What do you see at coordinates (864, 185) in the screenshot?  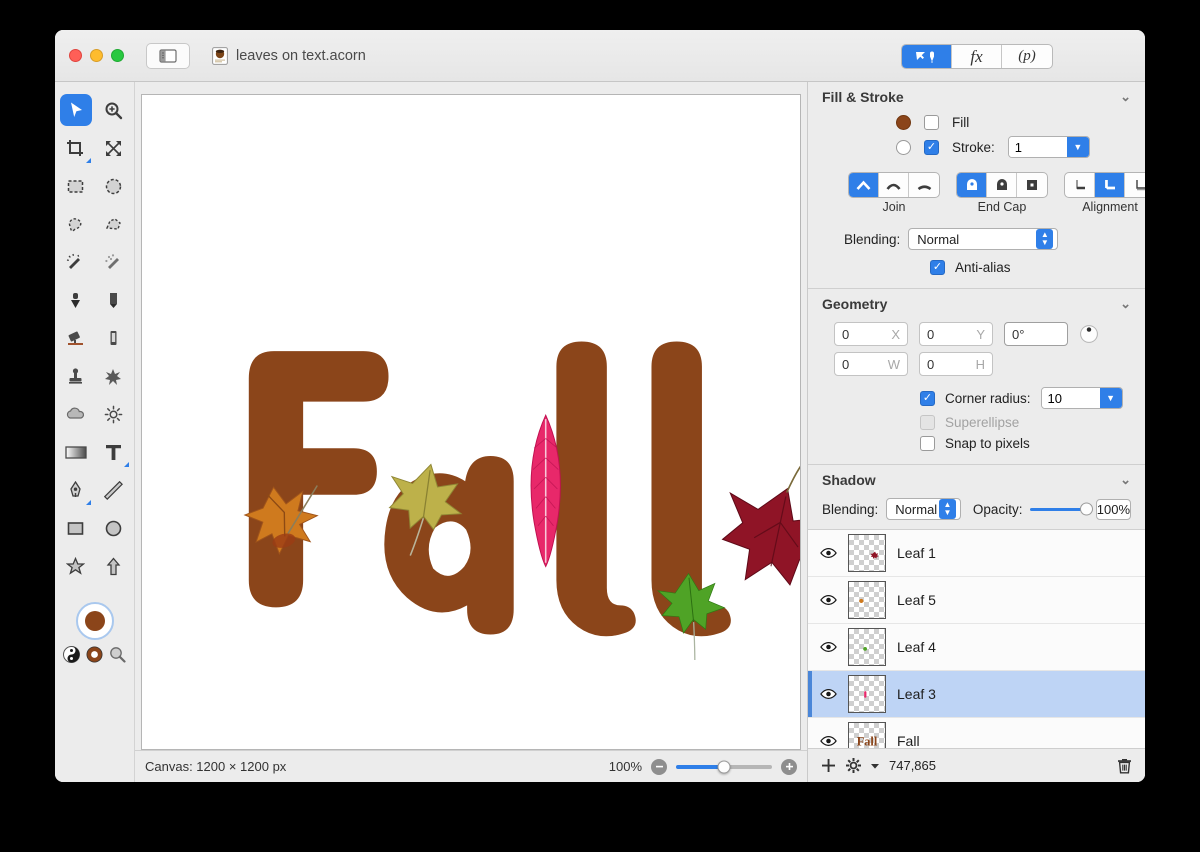 I see `miter-join-button` at bounding box center [864, 185].